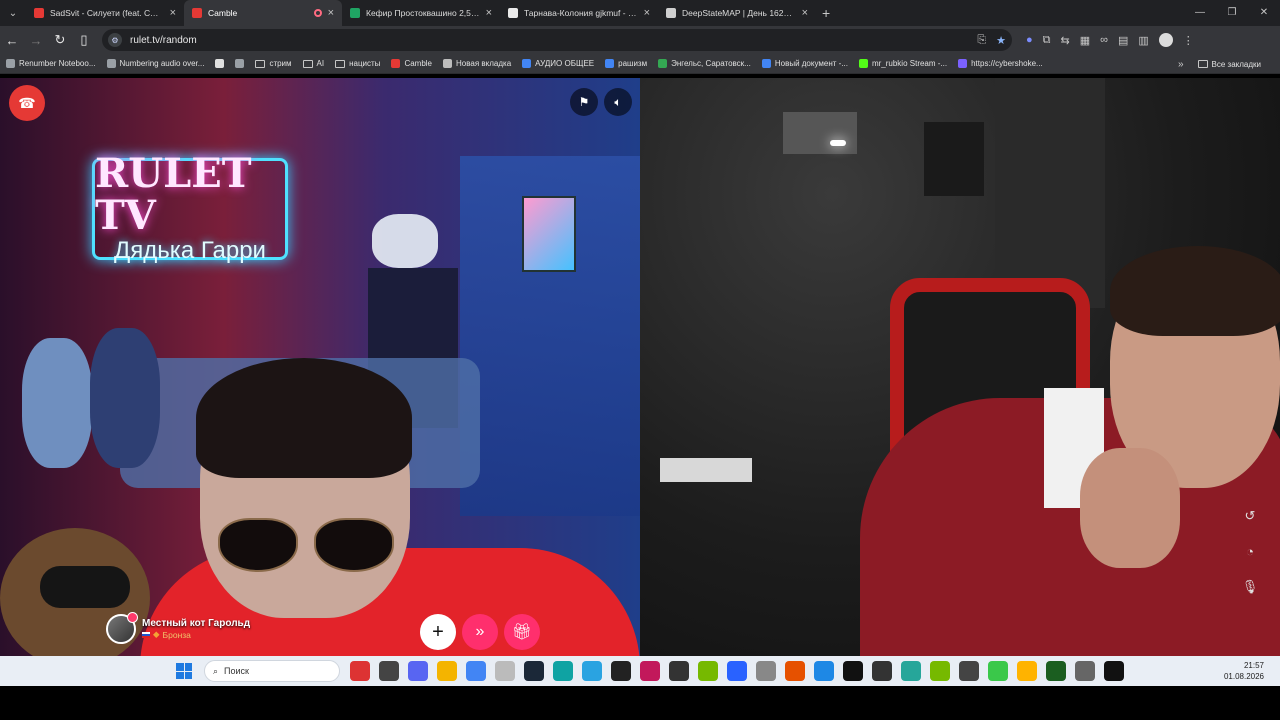 Image resolution: width=1280 pixels, height=720 pixels. What do you see at coordinates (13, 13) in the screenshot?
I see `tab-search-icon: ⌄` at bounding box center [13, 13].